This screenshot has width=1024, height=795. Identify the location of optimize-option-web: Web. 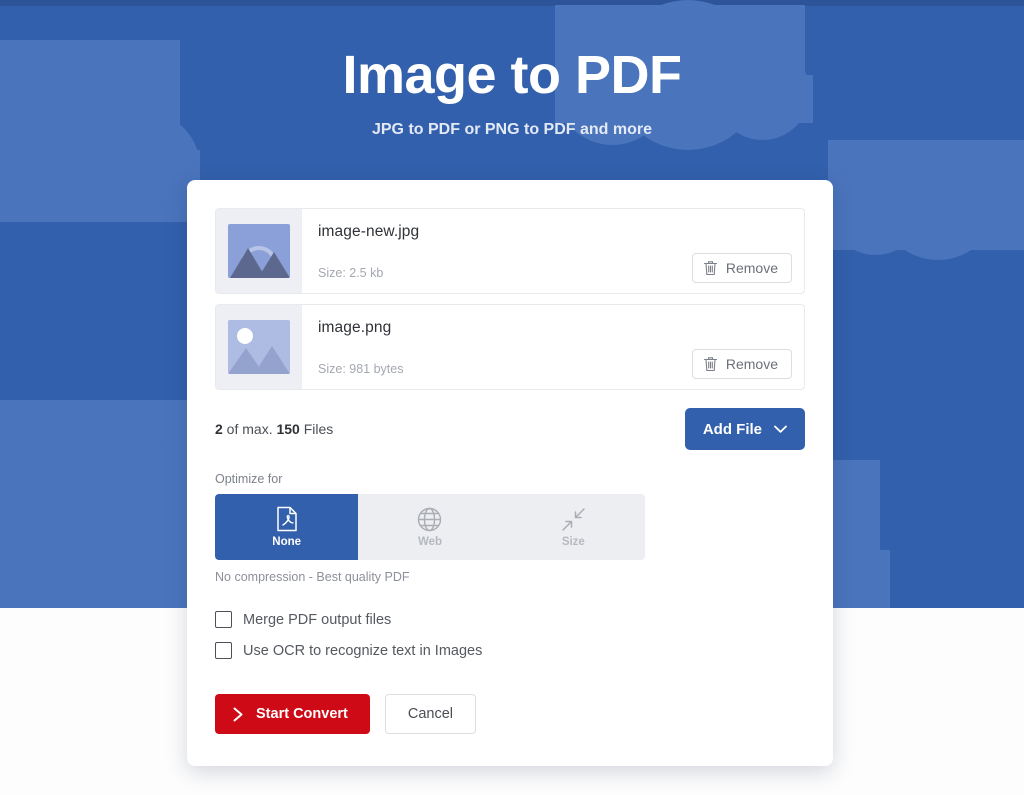
(430, 527).